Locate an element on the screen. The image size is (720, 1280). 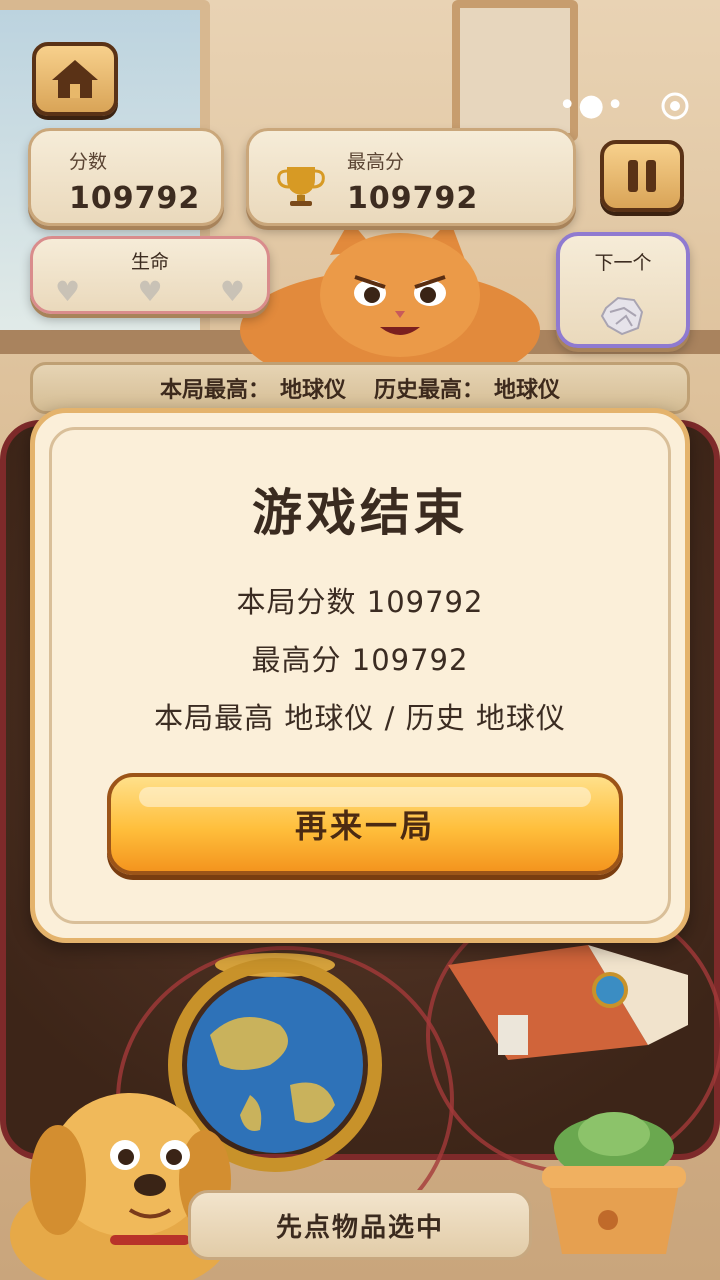
lives-card: 生命 ♥ ♥ ♥ is located at coordinates (150, 275).